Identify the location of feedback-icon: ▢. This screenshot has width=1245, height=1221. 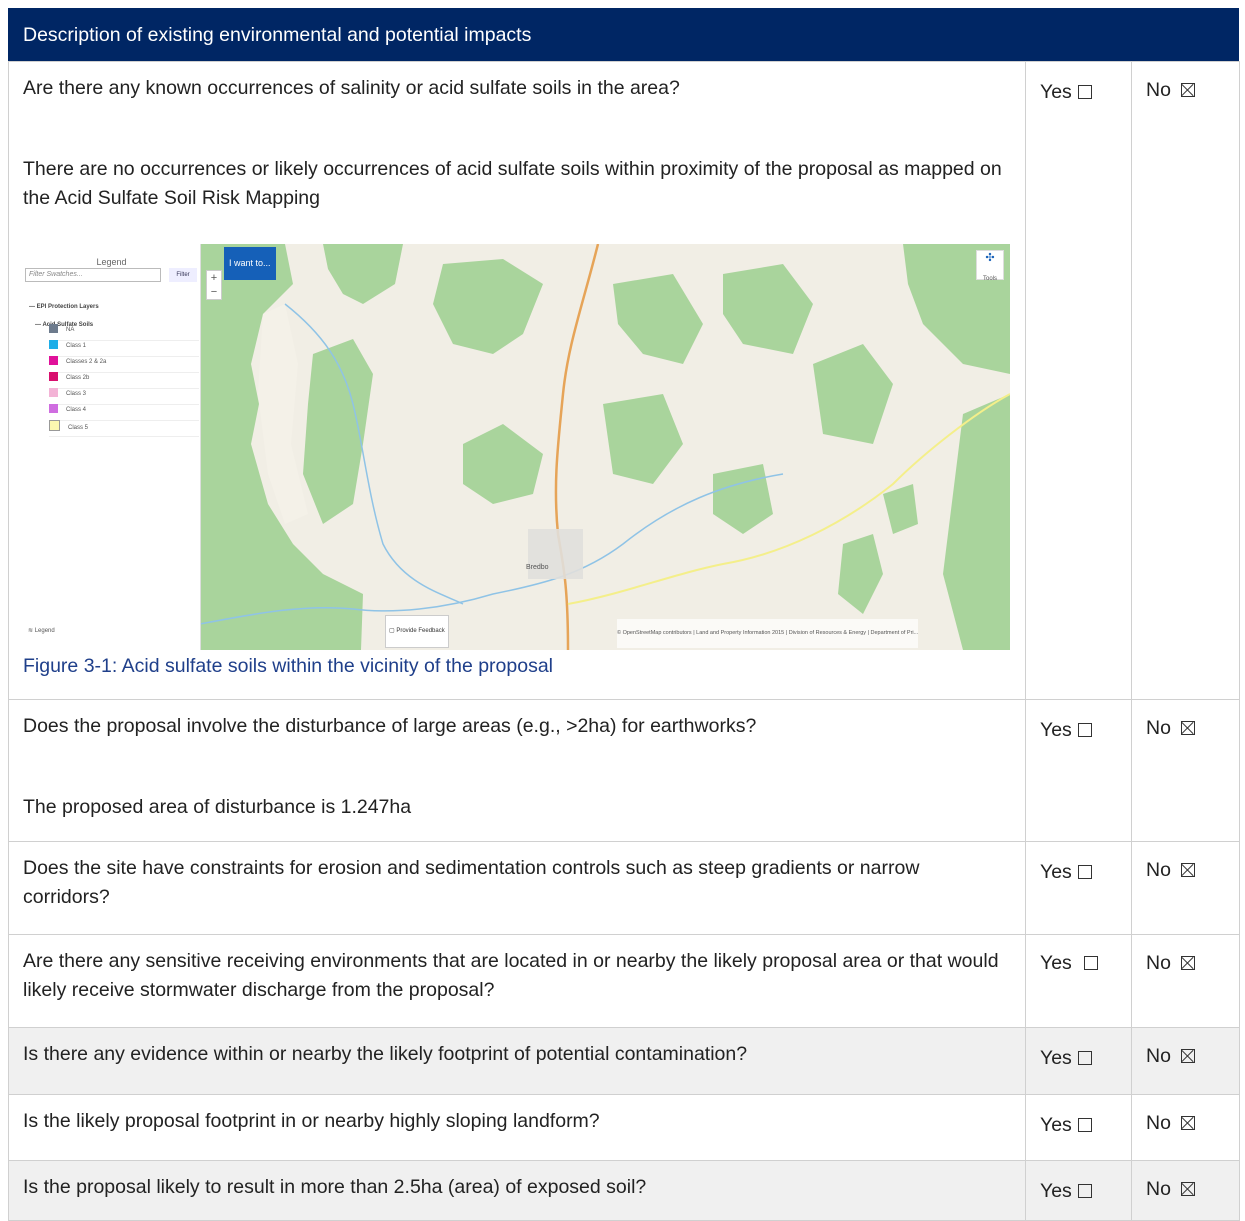
(392, 631).